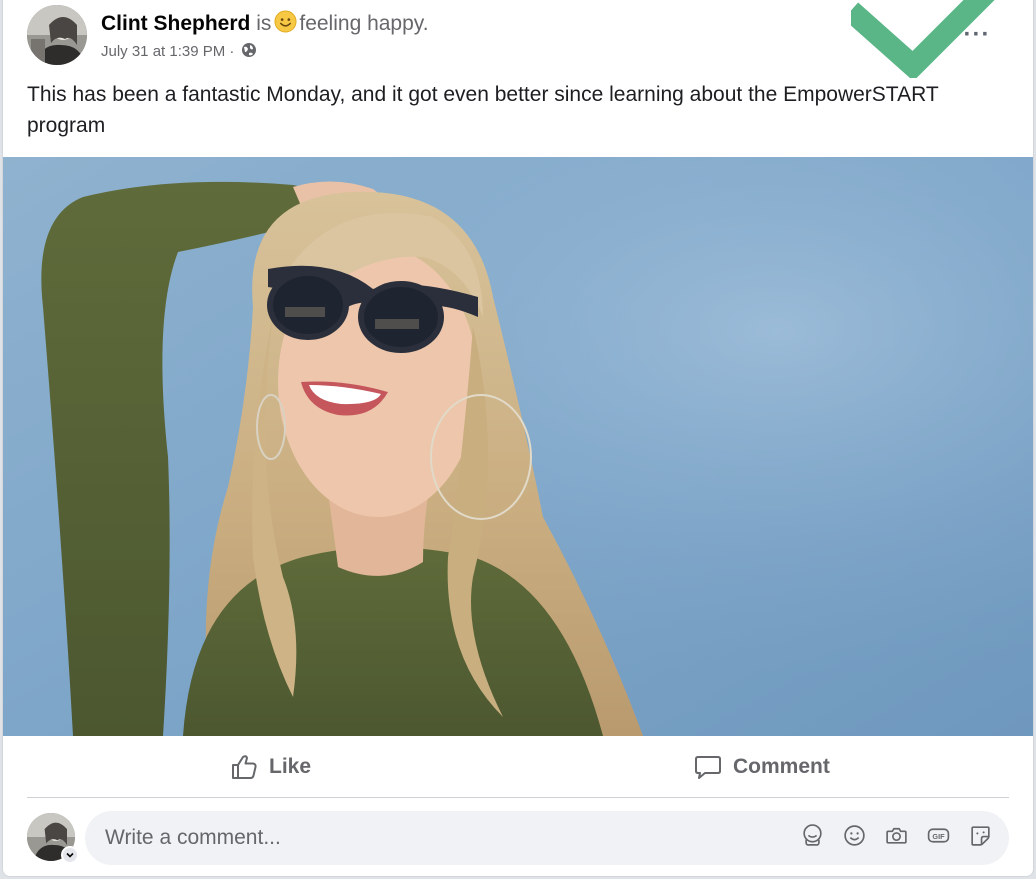 The image size is (1036, 879). Describe the element at coordinates (518, 797) in the screenshot. I see `actions-divider` at that location.